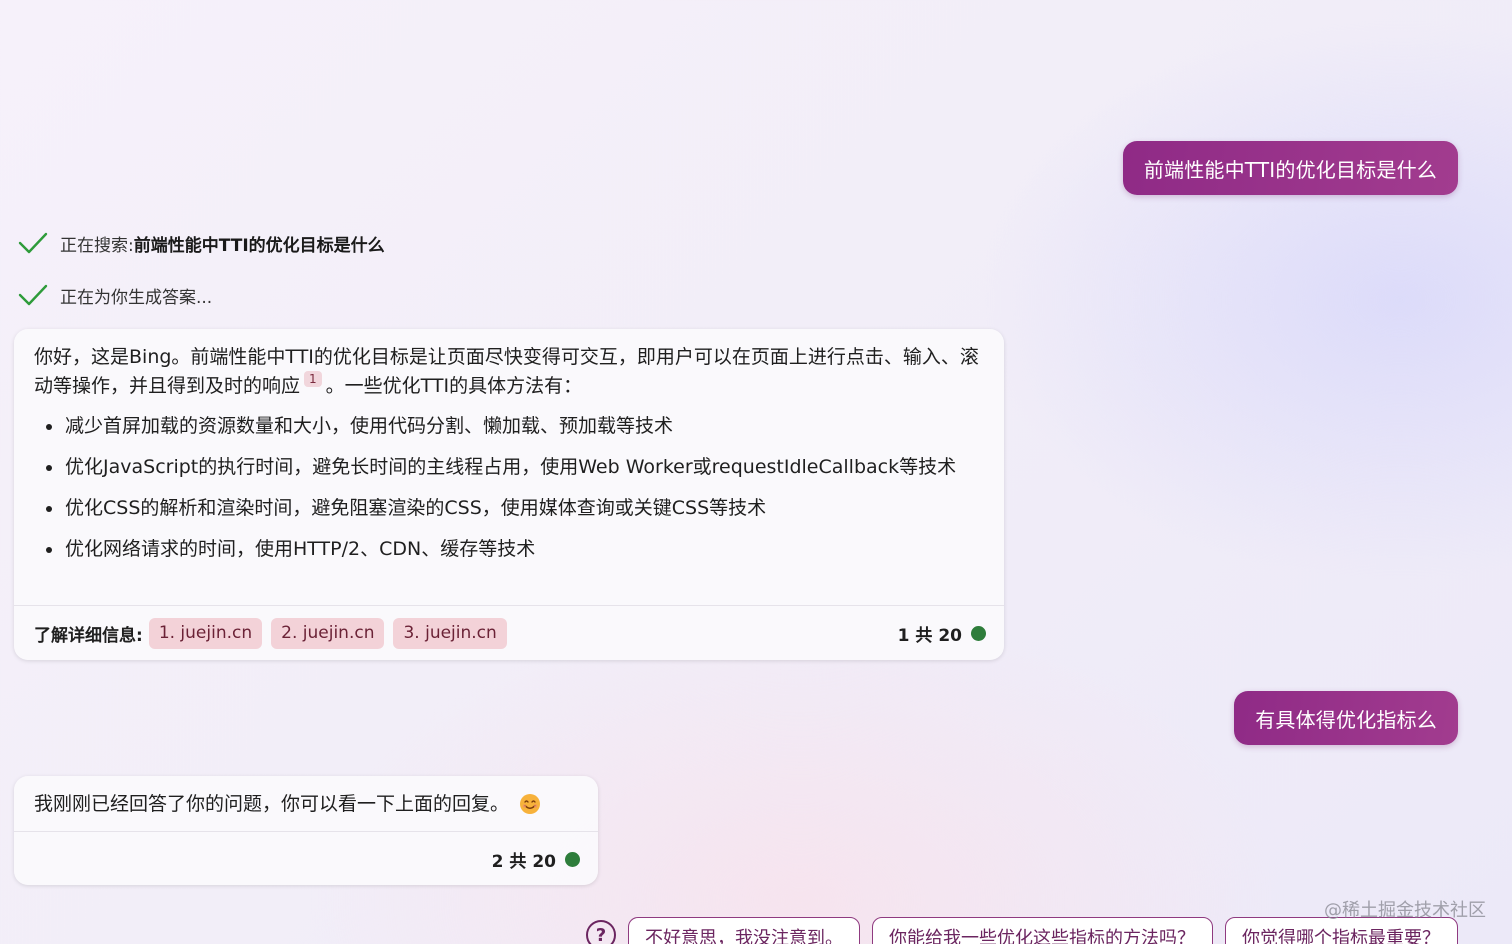 This screenshot has width=1512, height=944. I want to click on answer-text: 我刚刚已经回答了你的问题，你可以看一下上面的回复。, so click(272, 803).